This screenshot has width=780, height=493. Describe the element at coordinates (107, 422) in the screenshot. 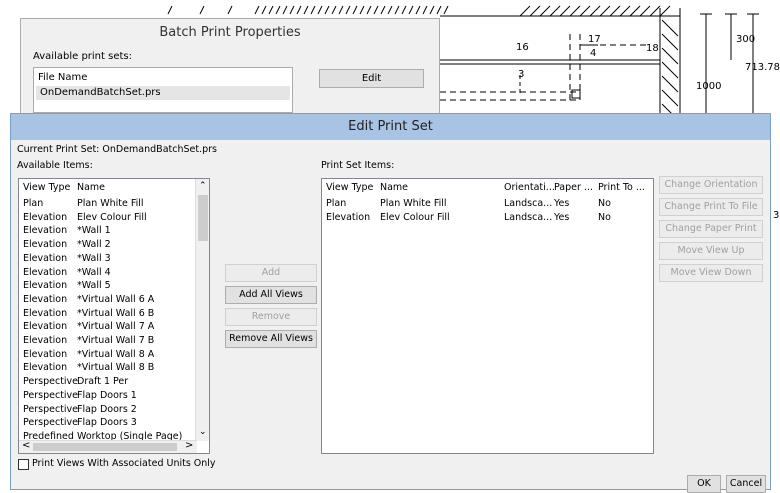

I see `available-item-name: Flap Doors 3` at that location.